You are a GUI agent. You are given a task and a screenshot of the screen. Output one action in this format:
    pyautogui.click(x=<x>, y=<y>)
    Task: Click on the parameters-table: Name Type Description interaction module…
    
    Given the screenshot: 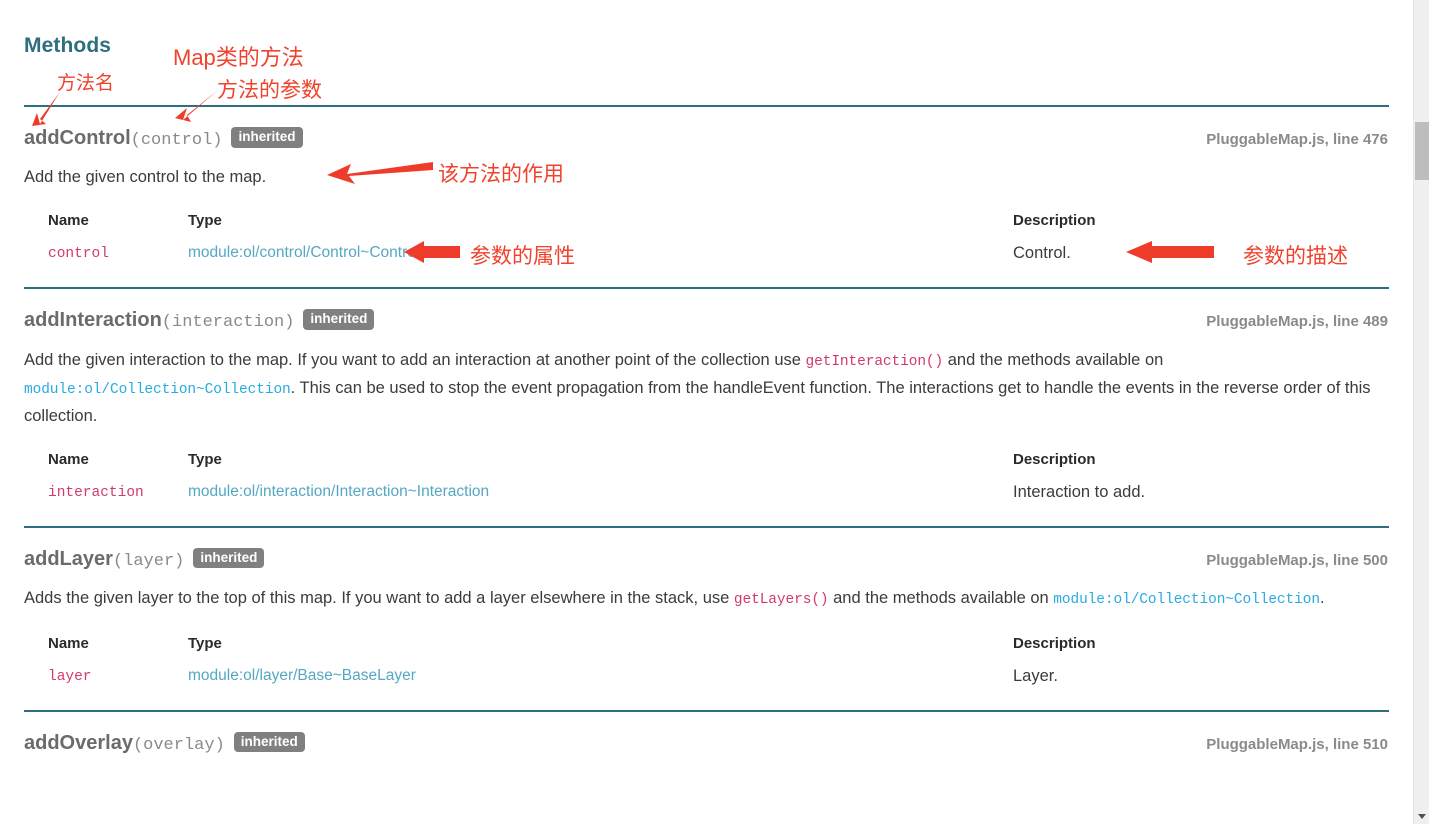 What is the action you would take?
    pyautogui.click(x=706, y=476)
    